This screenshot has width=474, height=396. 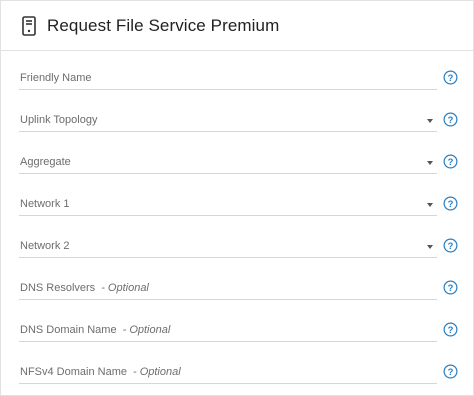 I want to click on server-icon, so click(x=29, y=26).